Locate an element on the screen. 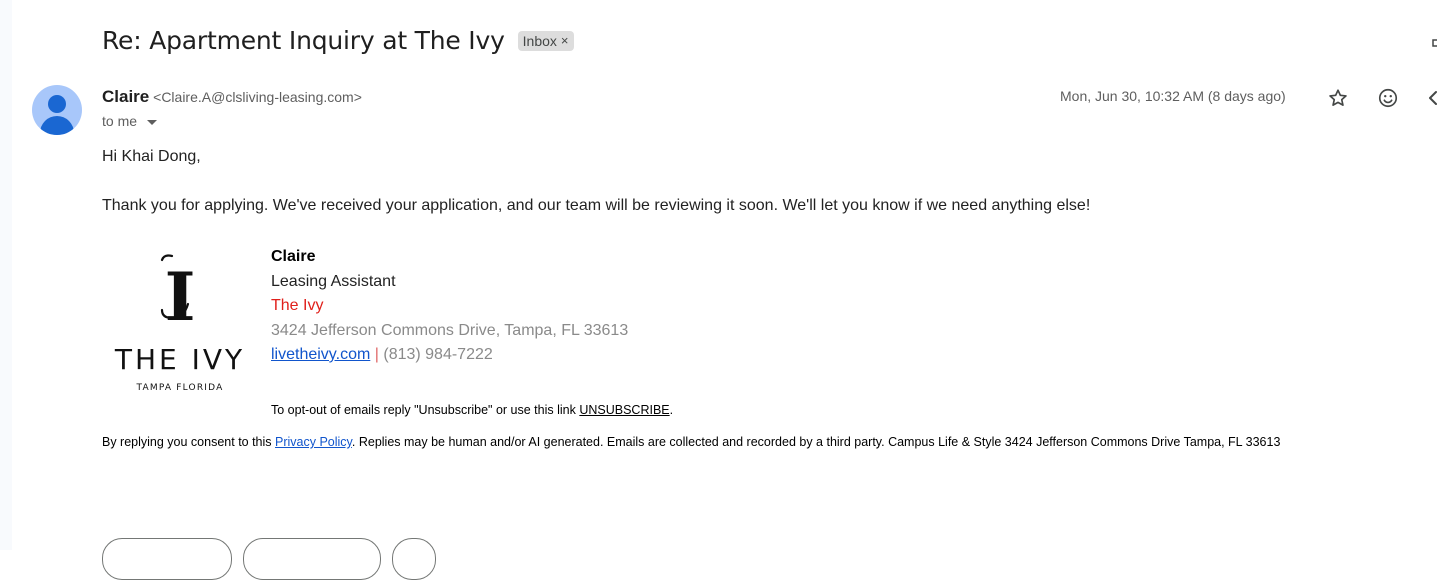 The width and height of the screenshot is (1437, 580). privacy-policy-link: Privacy Policy is located at coordinates (313, 442).